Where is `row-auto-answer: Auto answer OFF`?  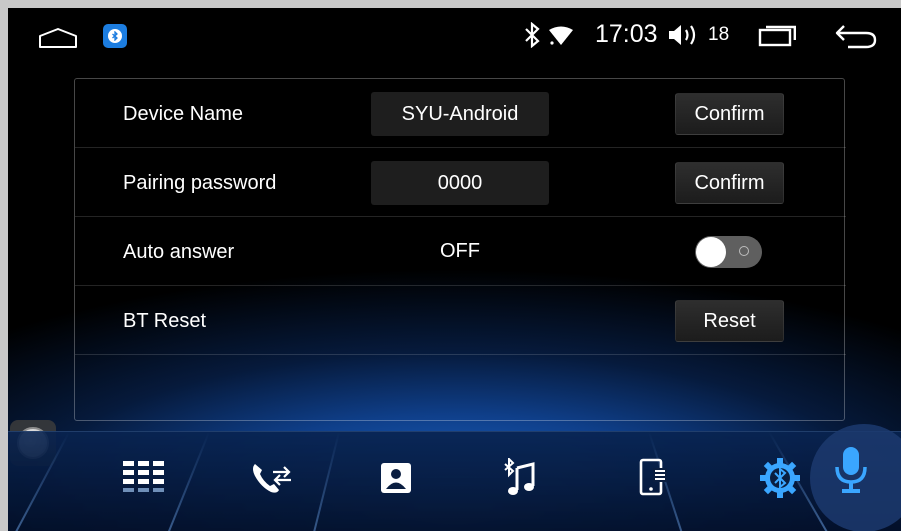 row-auto-answer: Auto answer OFF is located at coordinates (460, 251).